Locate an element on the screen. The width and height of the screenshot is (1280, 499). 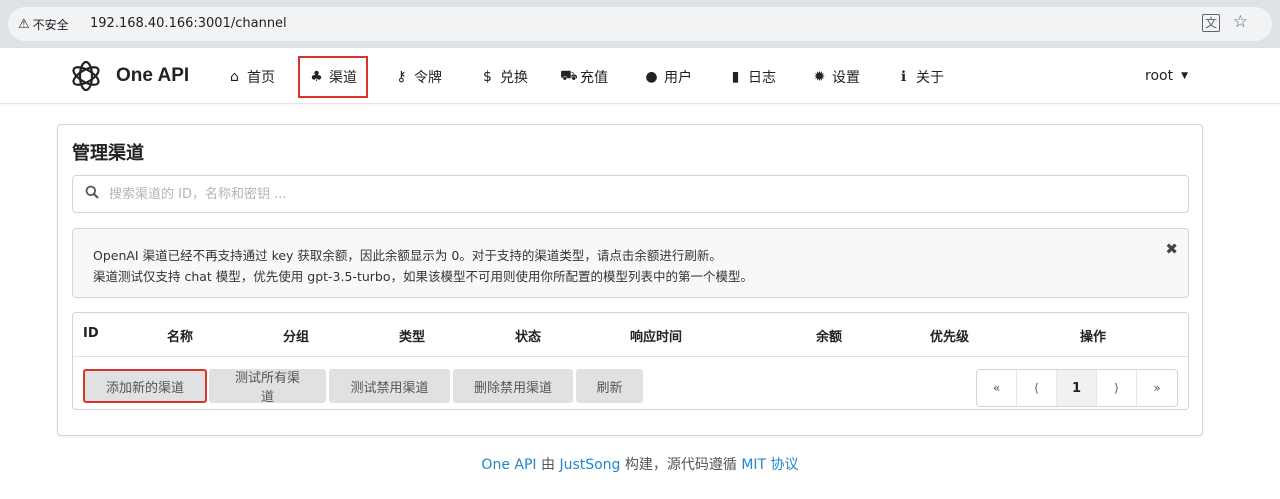
nav-label: 用户 is located at coordinates (678, 78).